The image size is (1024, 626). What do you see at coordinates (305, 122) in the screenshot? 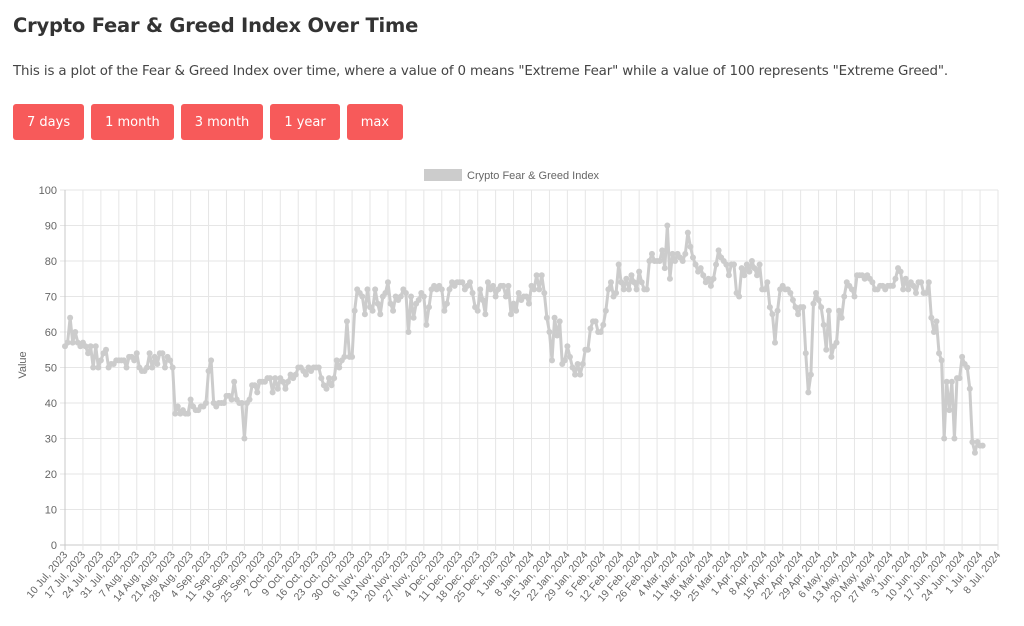
I see `range-button-1-year: 1 year` at bounding box center [305, 122].